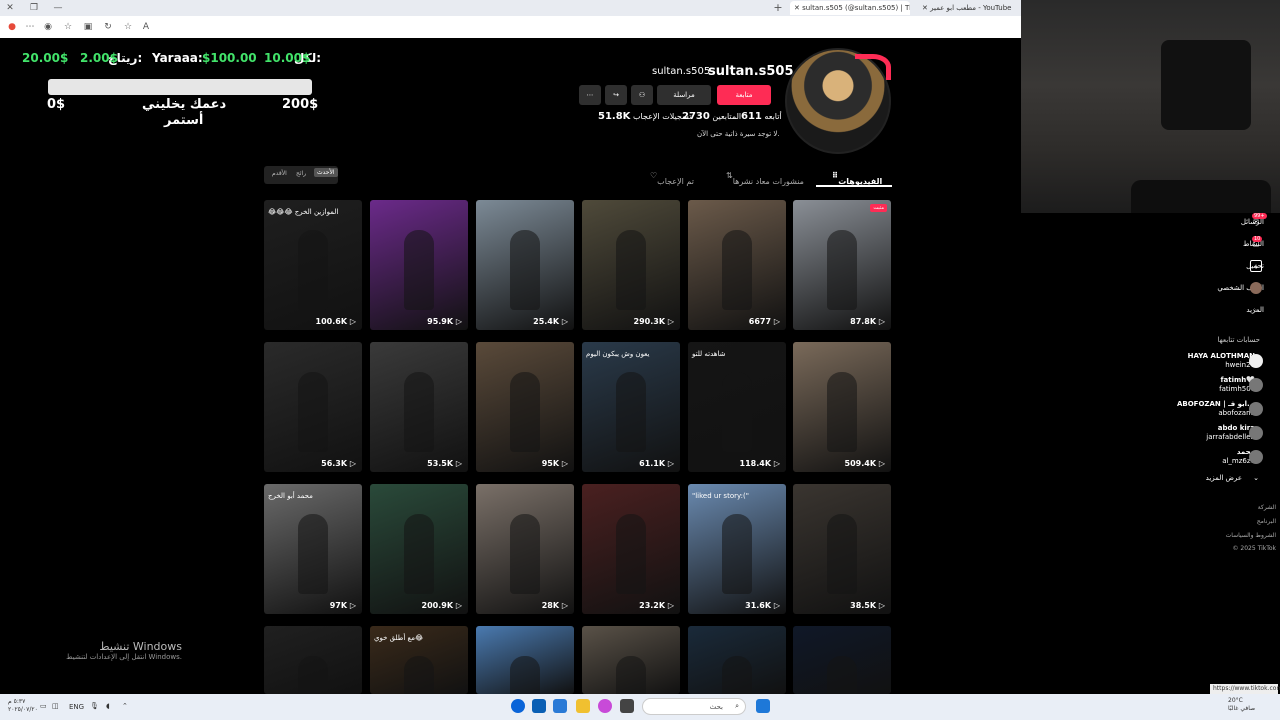  I want to click on notifications-icon: ▭, so click(43, 706).